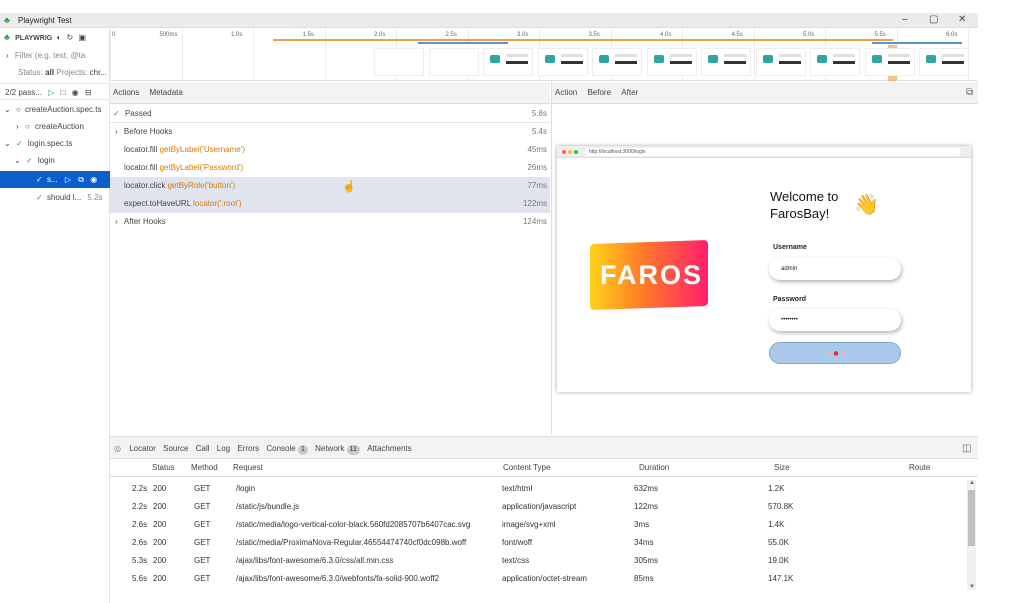  I want to click on column-content-type: Content Type, so click(526, 467).